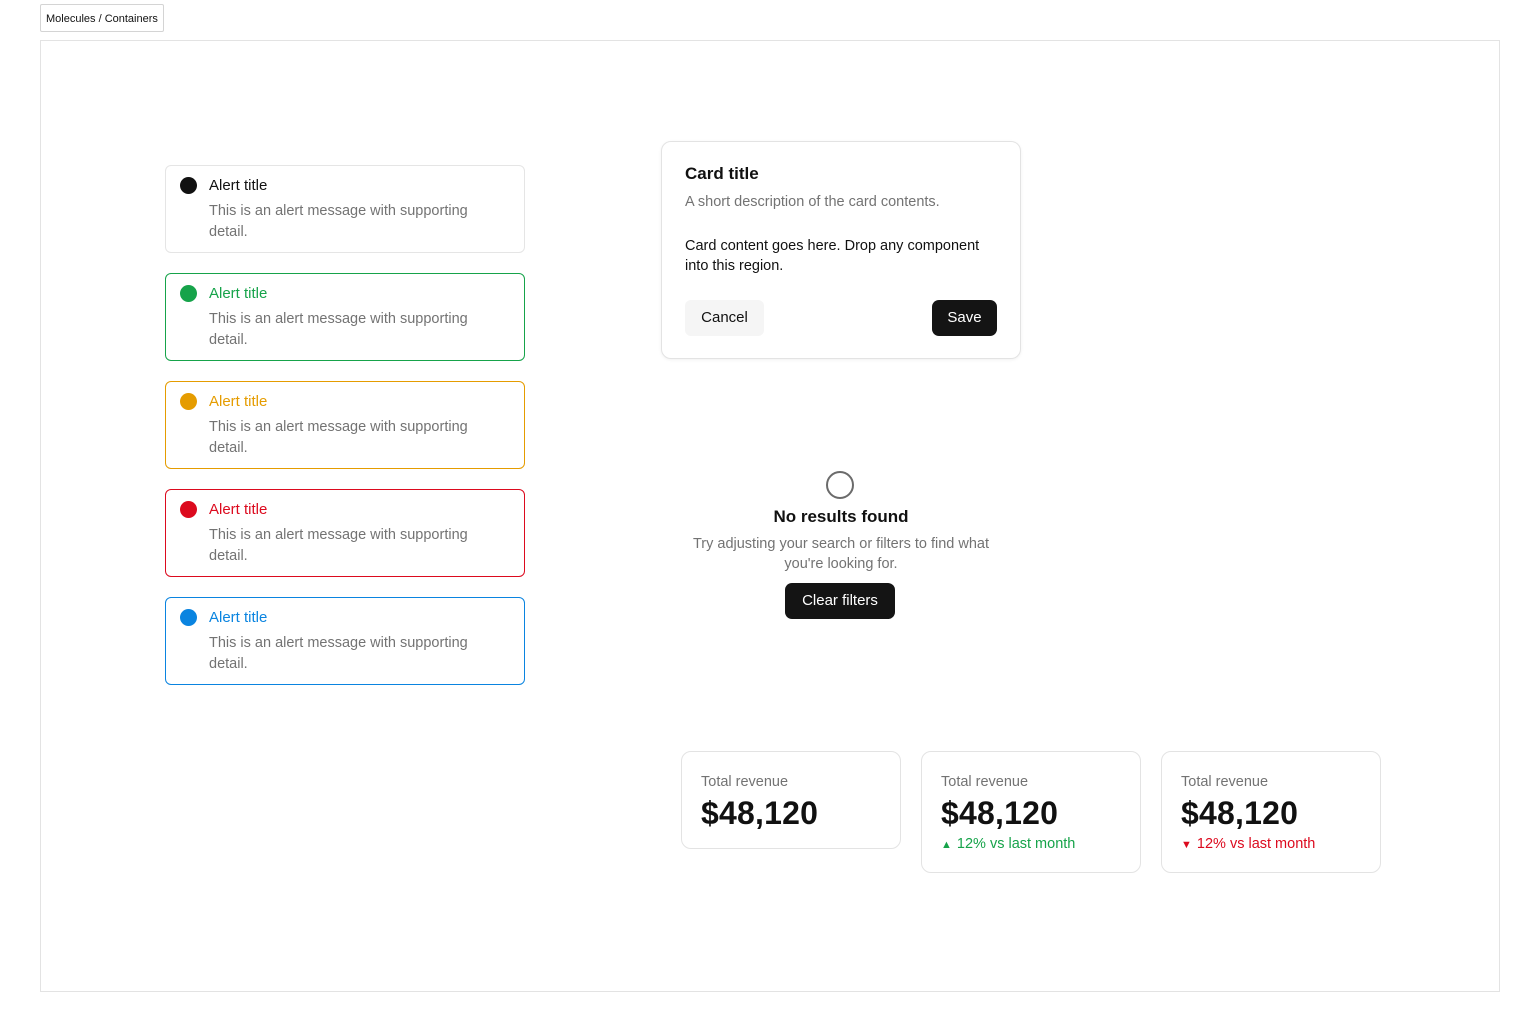 This screenshot has height=1032, width=1540. Describe the element at coordinates (724, 318) in the screenshot. I see `cancel-button: Cancel` at that location.